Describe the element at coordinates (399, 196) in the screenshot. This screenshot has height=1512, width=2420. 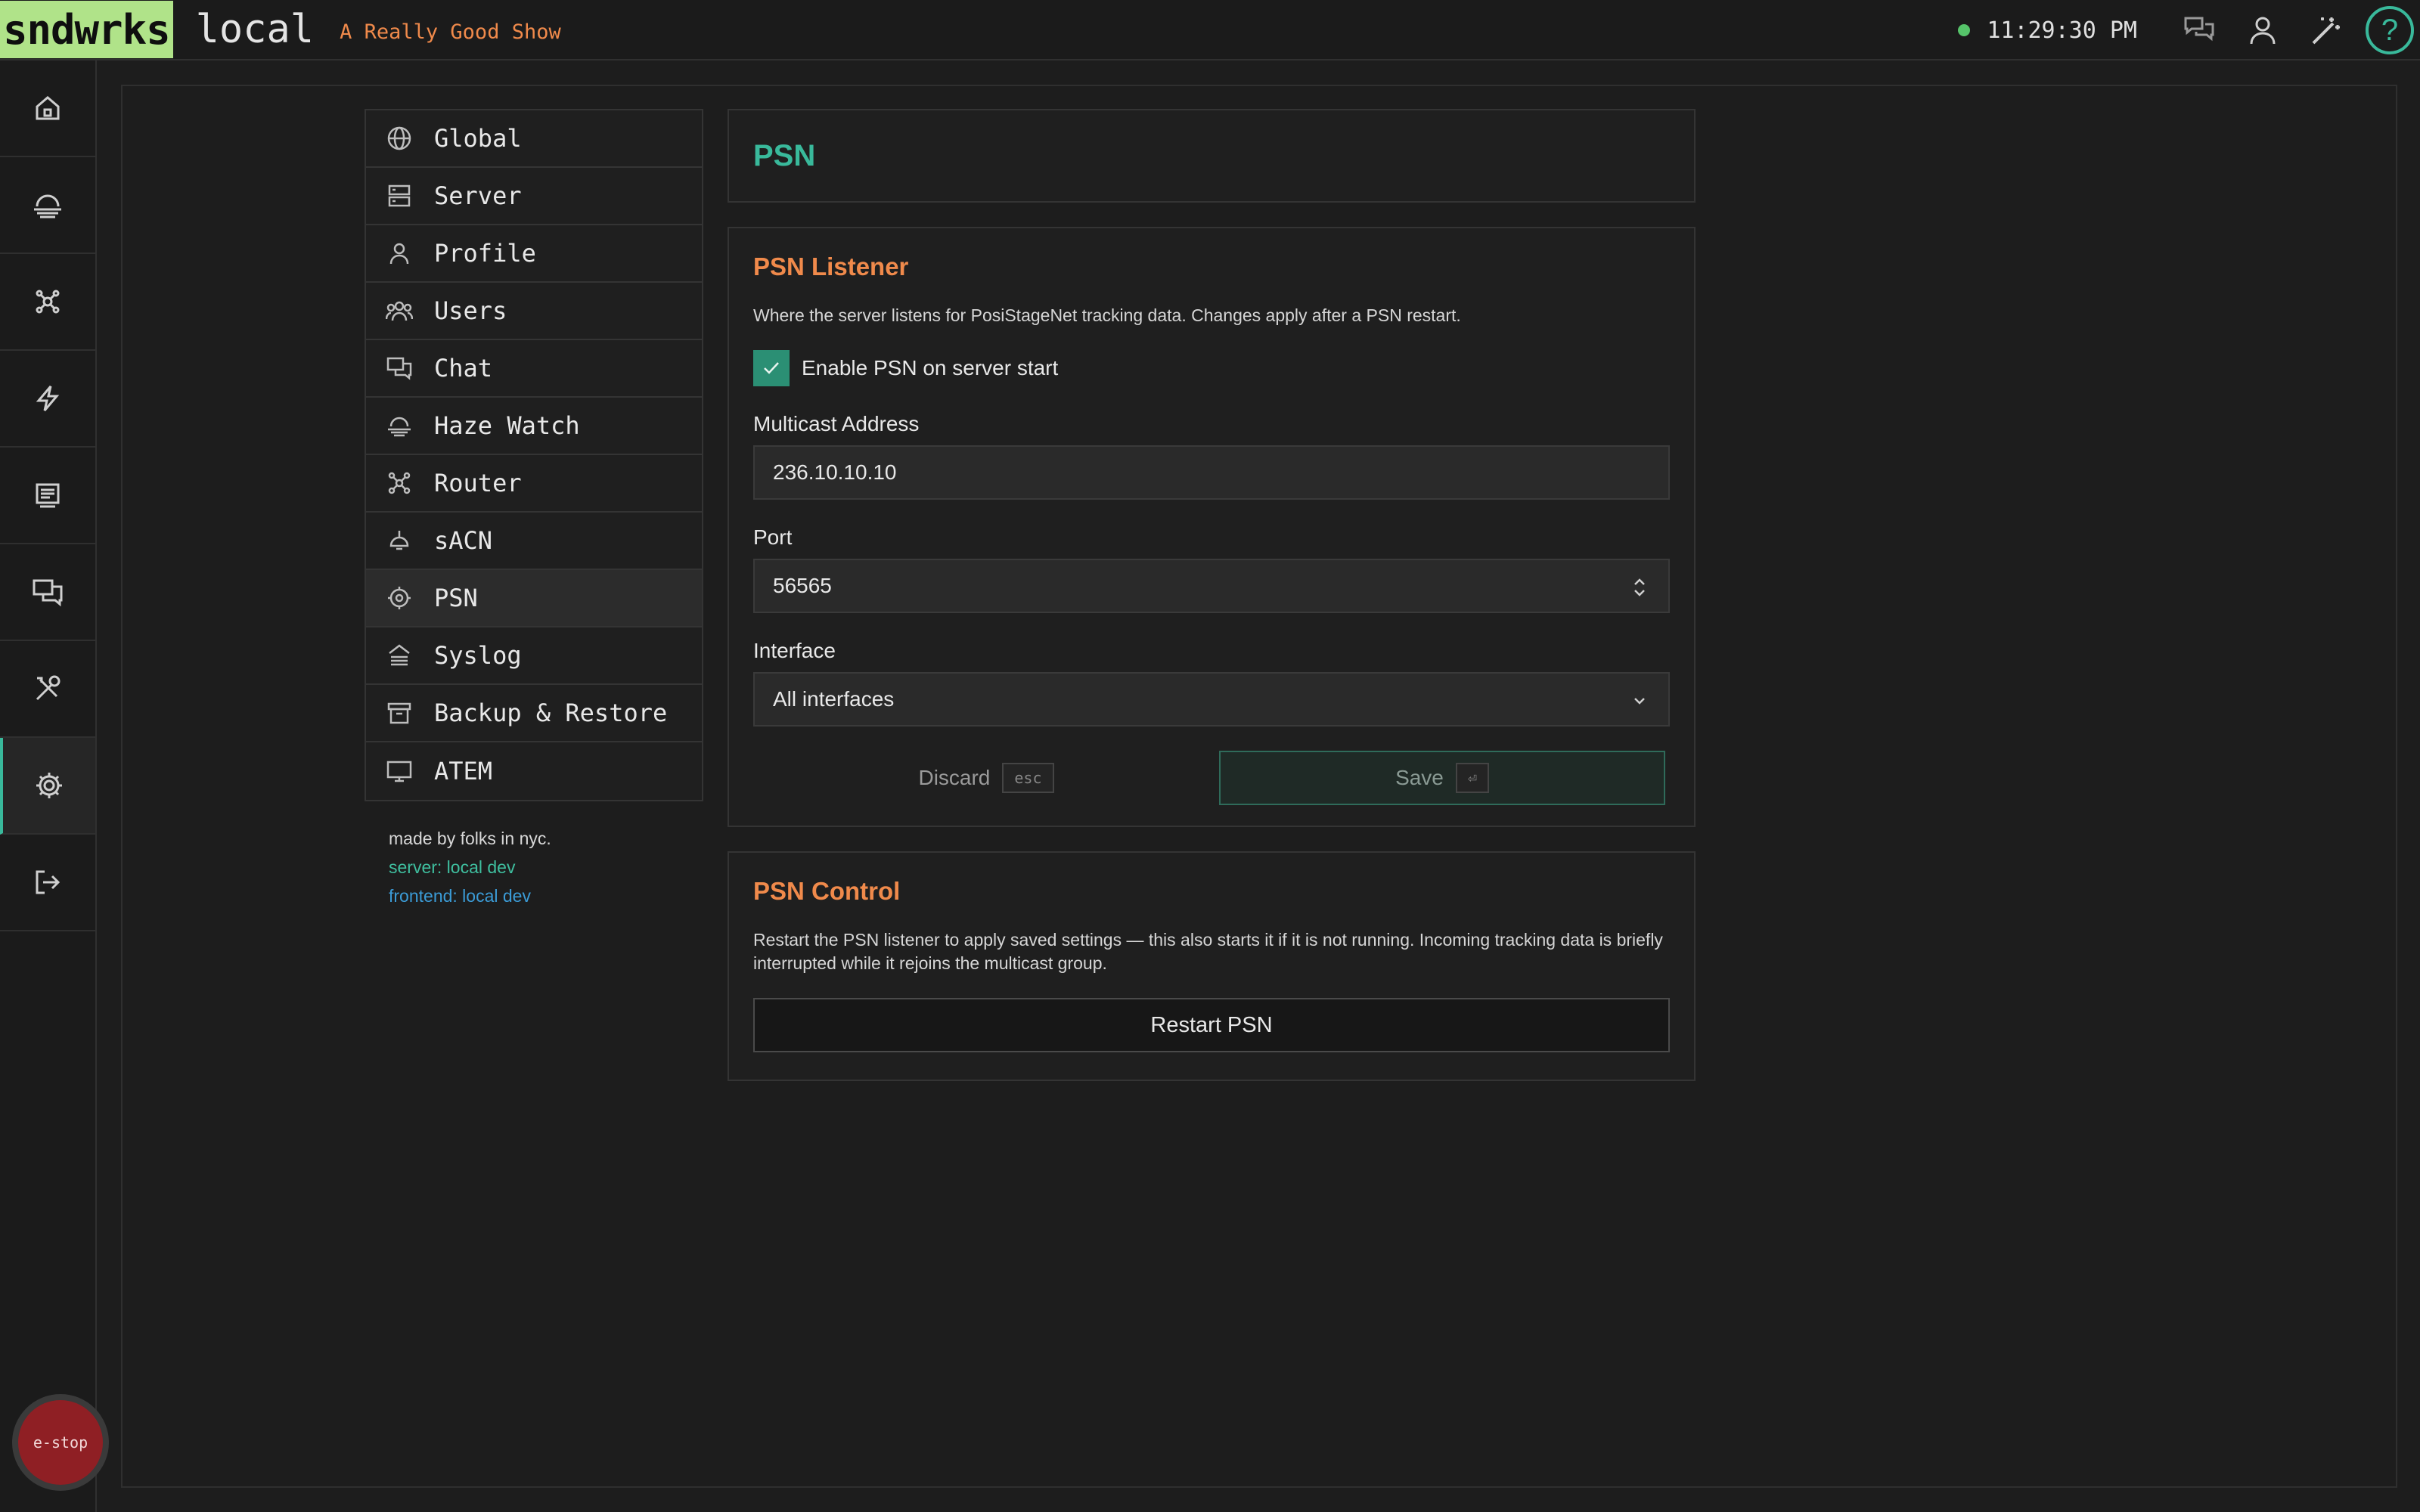
I see `server-icon` at that location.